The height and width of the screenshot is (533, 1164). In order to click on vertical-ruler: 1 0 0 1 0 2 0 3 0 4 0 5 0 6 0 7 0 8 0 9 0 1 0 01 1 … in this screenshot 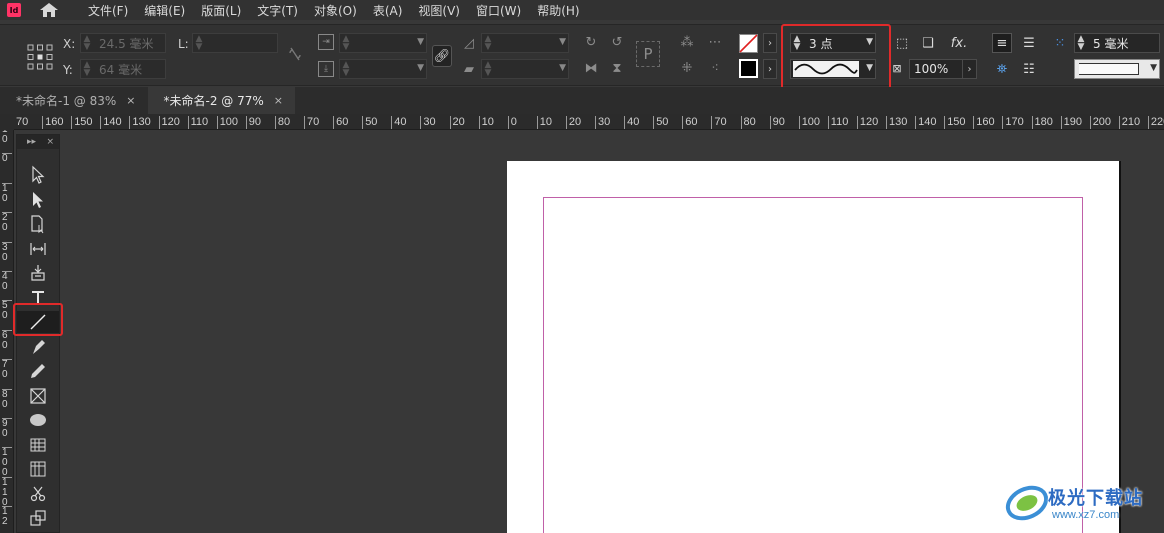, I will do `click(7, 331)`.